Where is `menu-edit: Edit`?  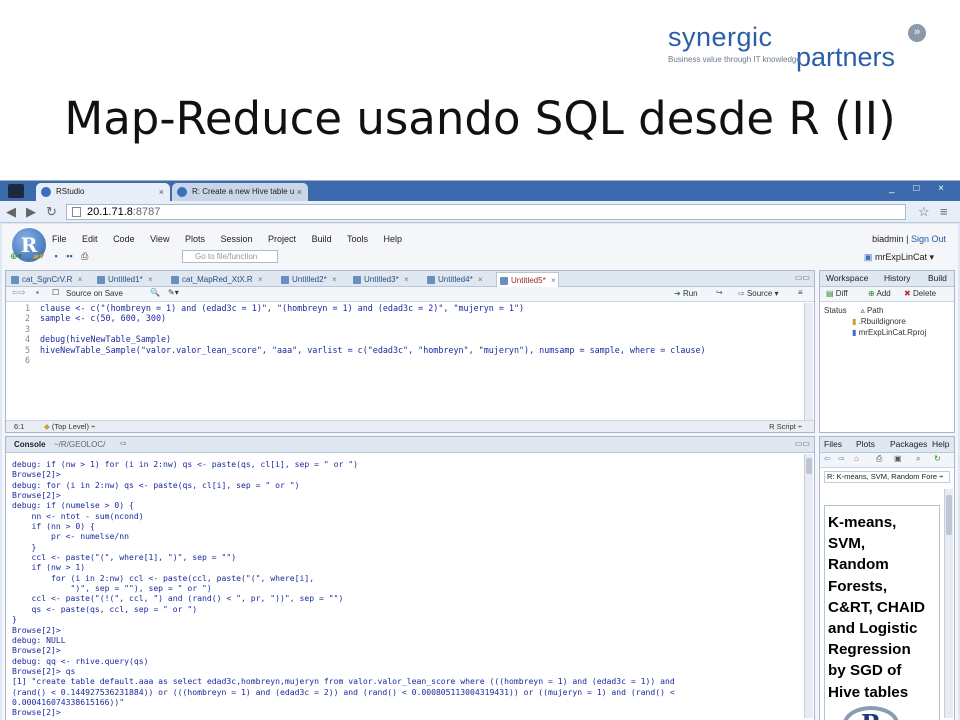 menu-edit: Edit is located at coordinates (90, 239).